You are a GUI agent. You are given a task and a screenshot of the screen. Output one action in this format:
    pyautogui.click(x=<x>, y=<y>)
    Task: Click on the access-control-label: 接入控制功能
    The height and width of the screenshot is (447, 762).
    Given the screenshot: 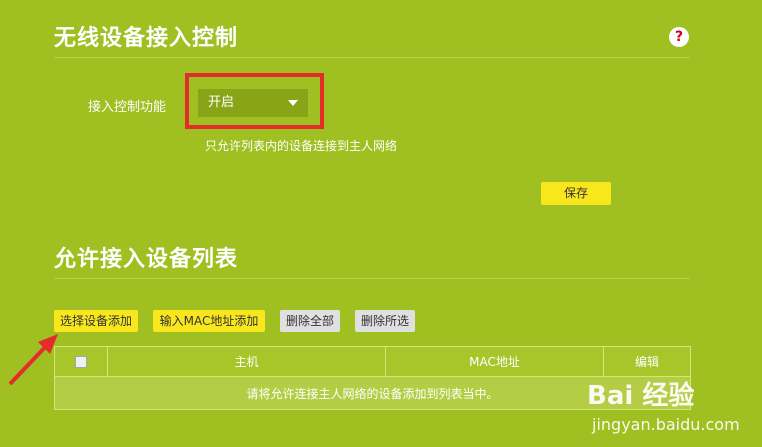 What is the action you would take?
    pyautogui.click(x=127, y=107)
    